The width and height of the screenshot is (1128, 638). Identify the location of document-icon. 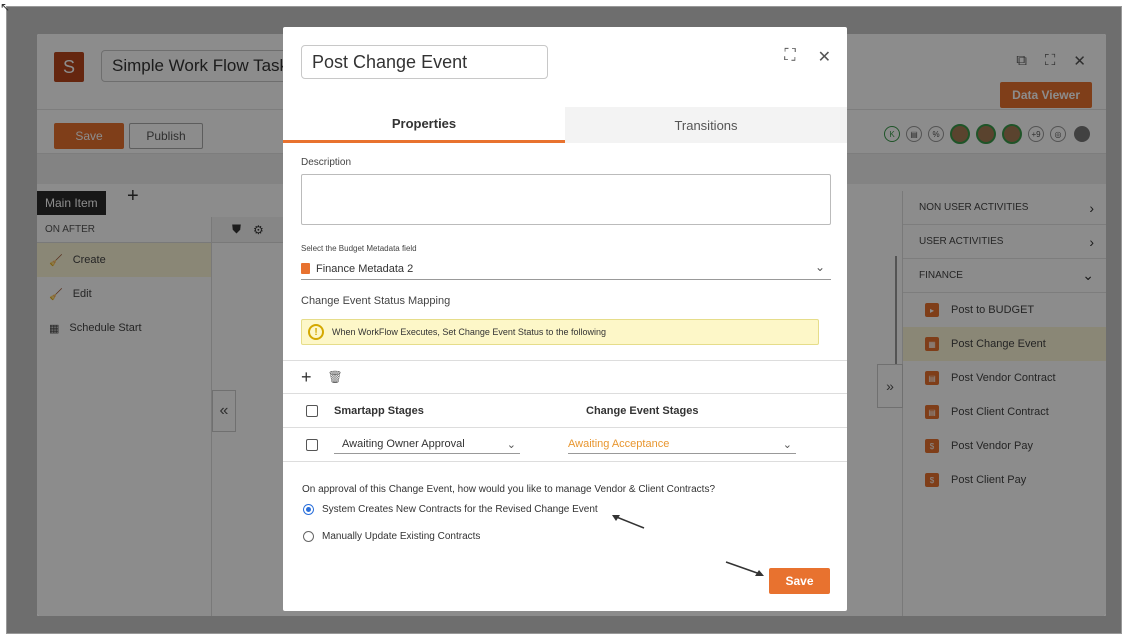
(305, 268).